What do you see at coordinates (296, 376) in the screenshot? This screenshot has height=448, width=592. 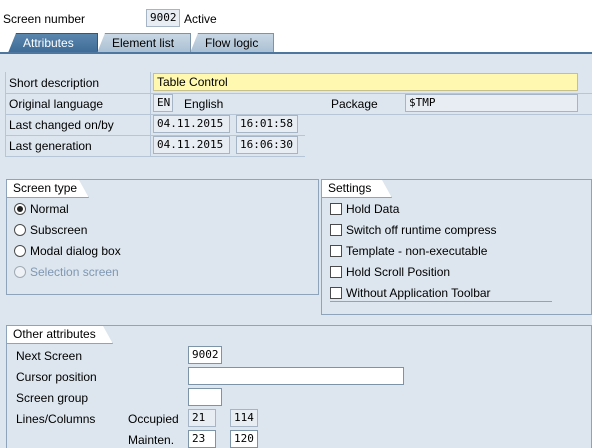 I see `cursor-position-input` at bounding box center [296, 376].